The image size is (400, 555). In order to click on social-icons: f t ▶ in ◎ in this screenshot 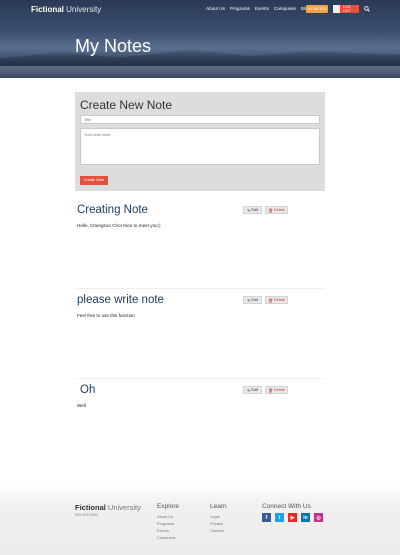, I will do `click(292, 517)`.